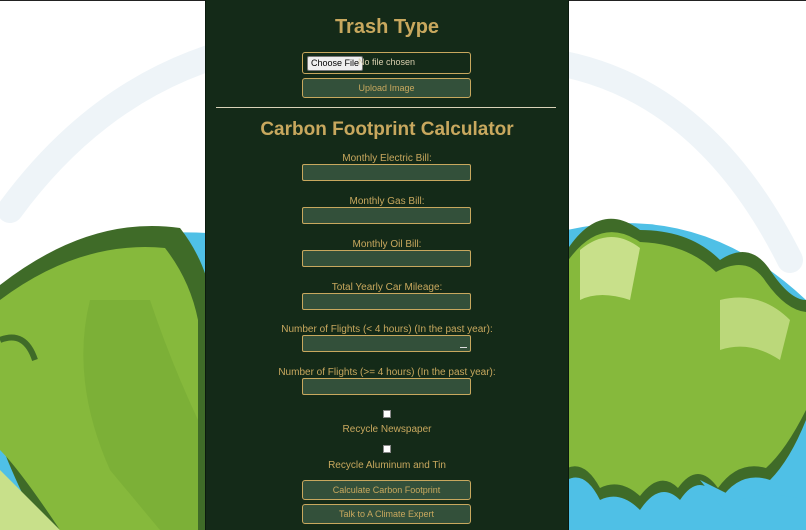 The image size is (806, 530). What do you see at coordinates (387, 287) in the screenshot?
I see `car-mileage-label: Total Yearly Car Mileage:` at bounding box center [387, 287].